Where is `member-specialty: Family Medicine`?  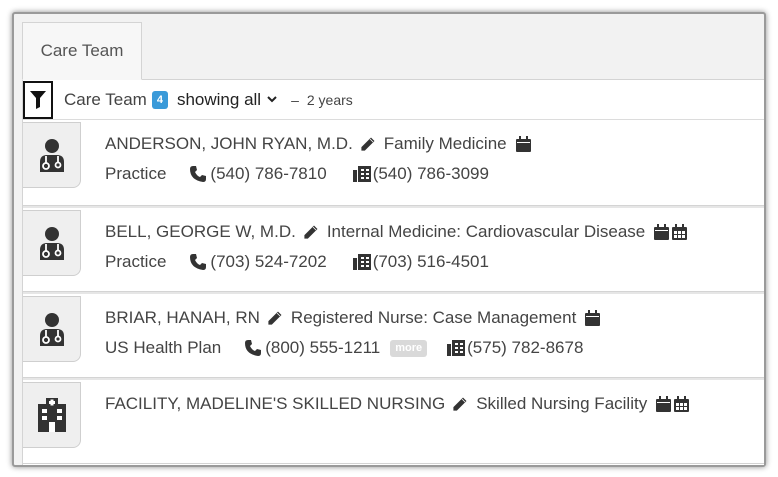
member-specialty: Family Medicine is located at coordinates (445, 143).